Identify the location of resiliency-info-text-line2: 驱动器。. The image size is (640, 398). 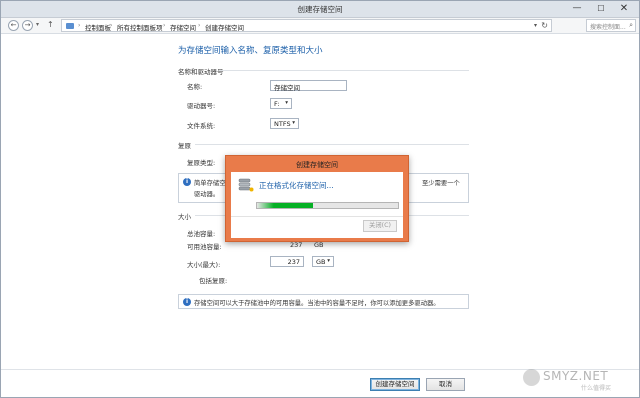
(207, 194).